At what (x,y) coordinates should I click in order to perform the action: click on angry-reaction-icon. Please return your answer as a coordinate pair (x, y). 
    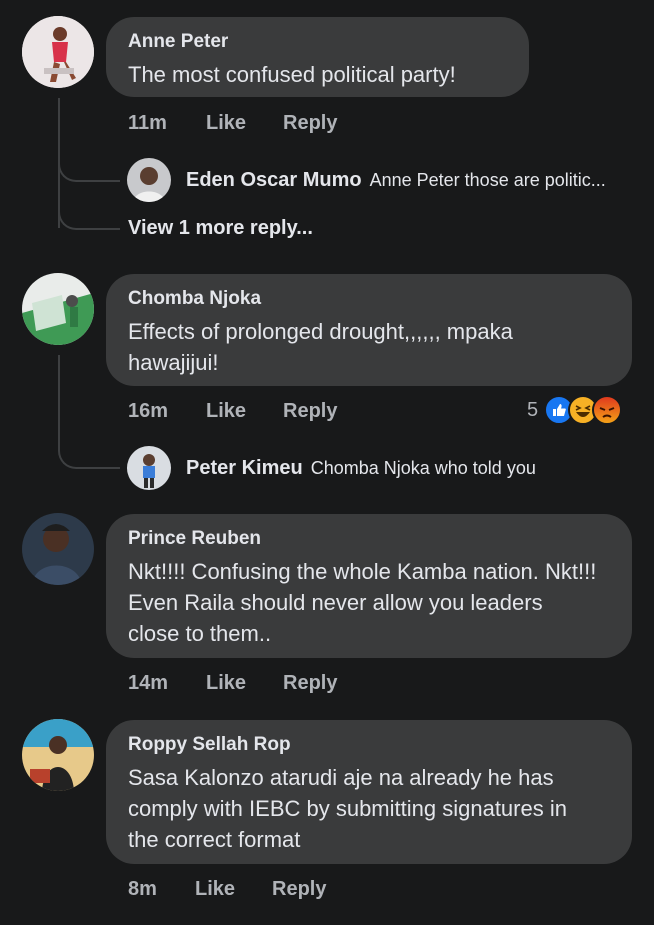
    Looking at the image, I should click on (607, 410).